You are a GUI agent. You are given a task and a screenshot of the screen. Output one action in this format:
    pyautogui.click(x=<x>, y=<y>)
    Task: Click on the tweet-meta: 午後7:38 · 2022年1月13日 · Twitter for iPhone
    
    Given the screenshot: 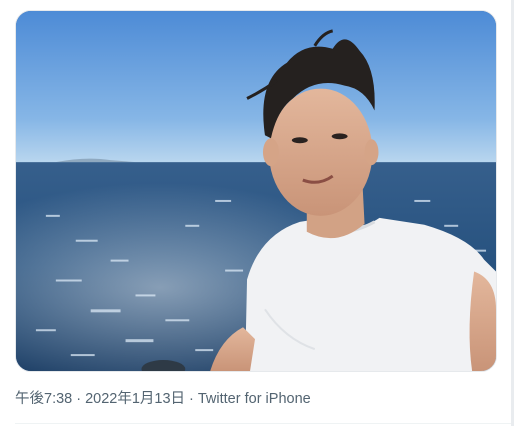 What is the action you would take?
    pyautogui.click(x=163, y=399)
    